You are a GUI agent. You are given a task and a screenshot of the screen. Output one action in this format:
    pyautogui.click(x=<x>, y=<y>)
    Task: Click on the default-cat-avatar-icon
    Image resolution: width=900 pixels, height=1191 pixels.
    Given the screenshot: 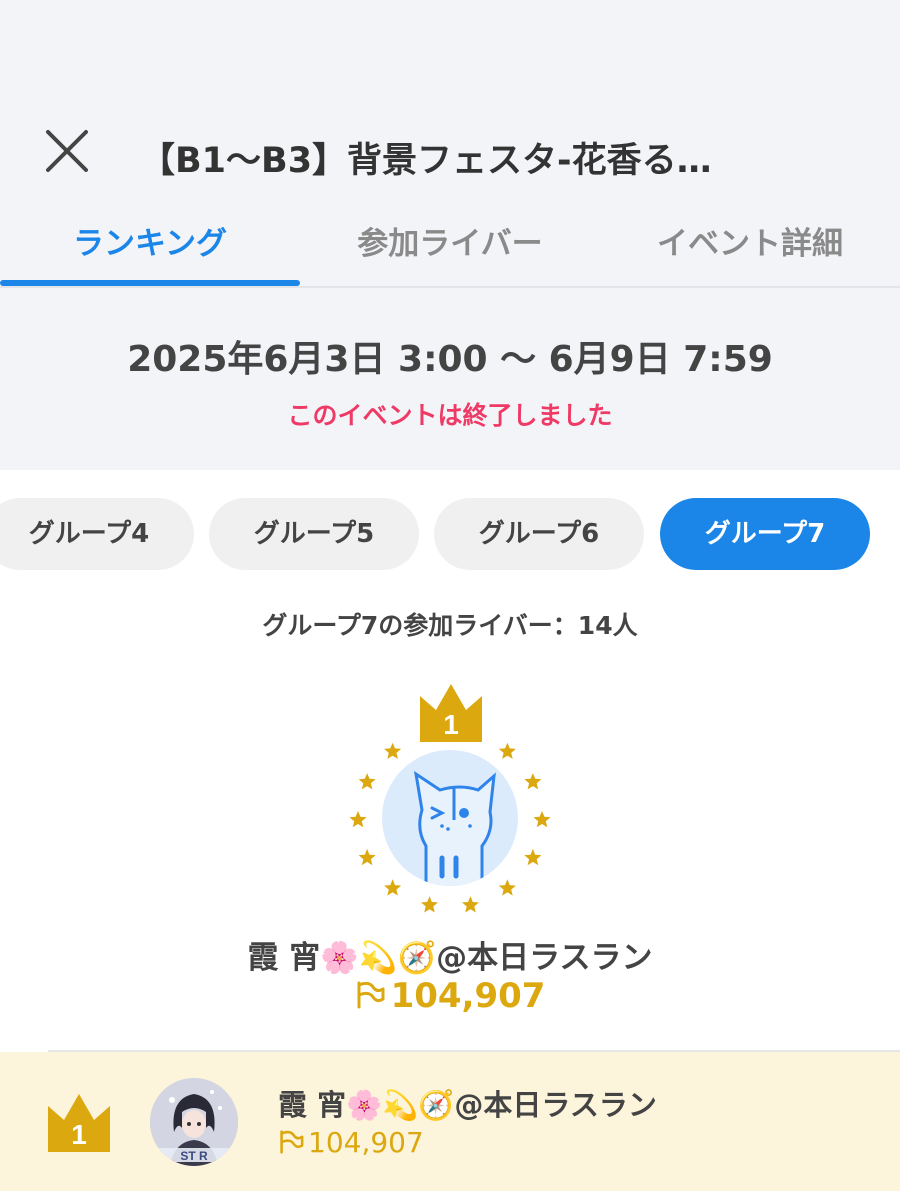 What is the action you would take?
    pyautogui.click(x=454, y=828)
    